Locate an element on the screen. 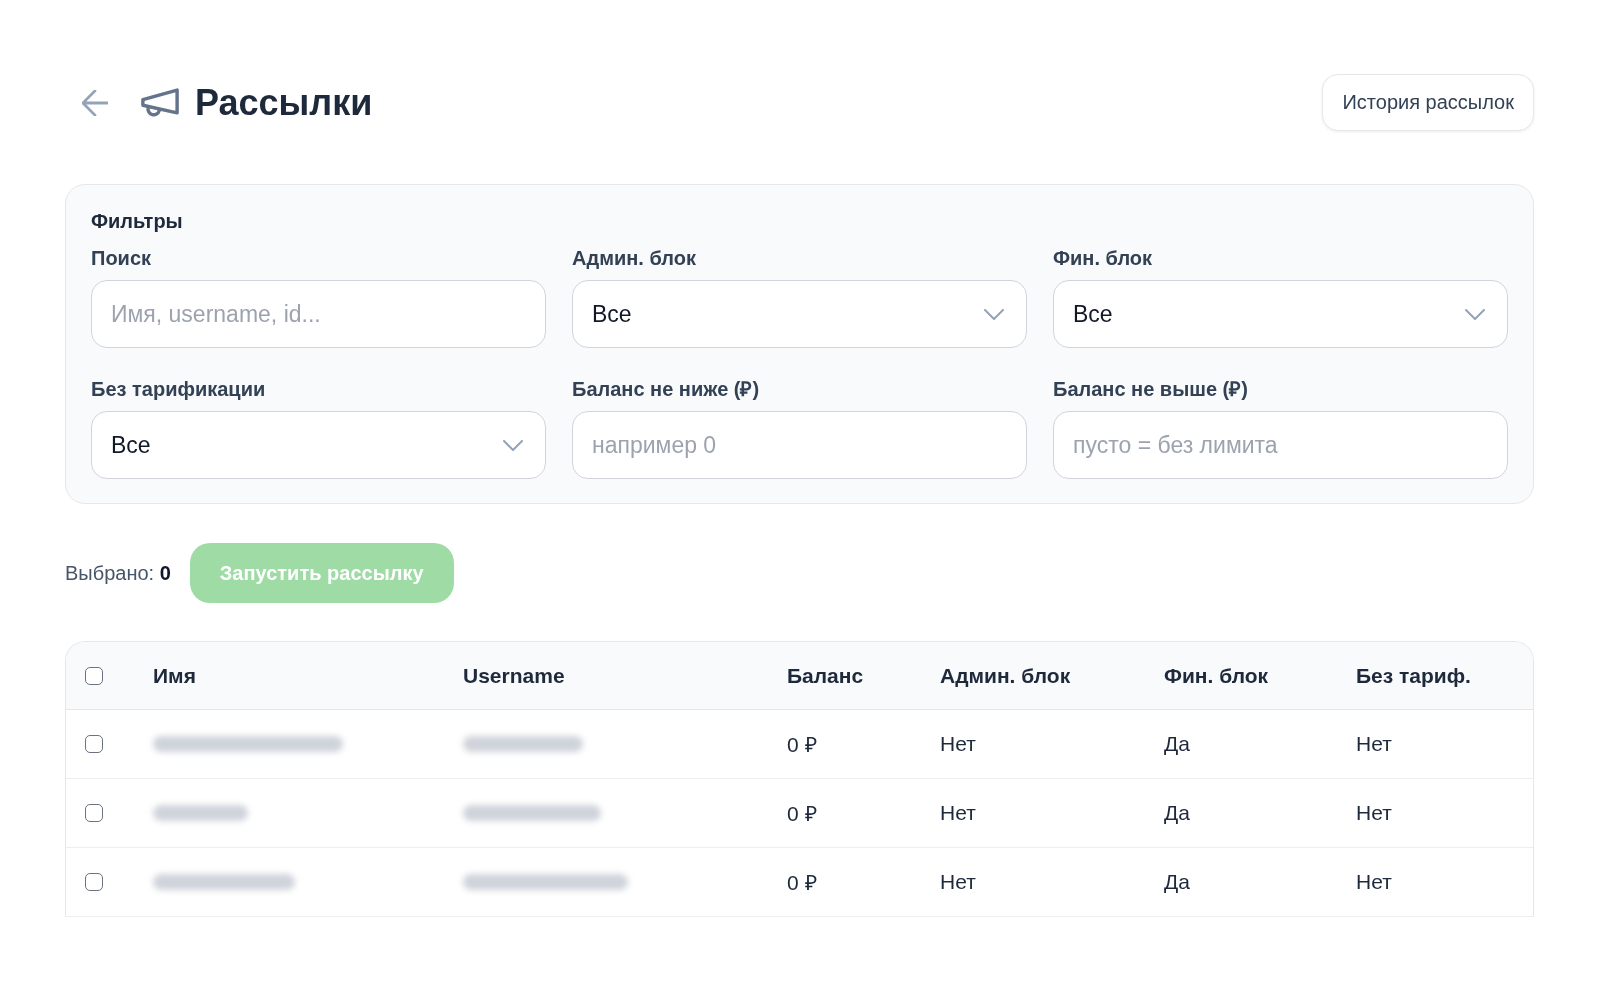 The image size is (1600, 1000). megaphone-icon is located at coordinates (160, 102).